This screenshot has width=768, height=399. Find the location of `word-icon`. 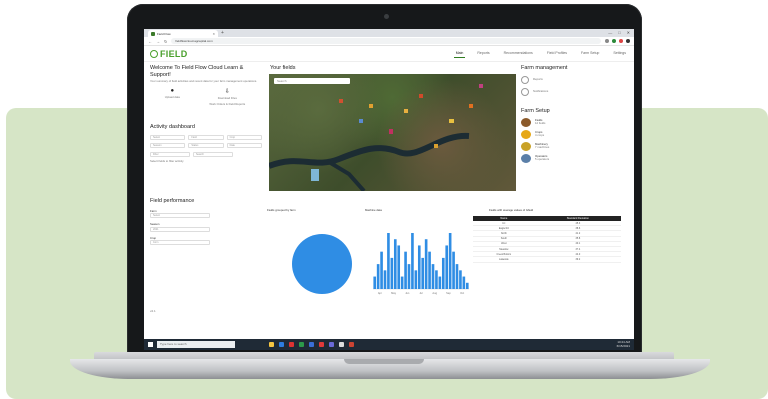

word-icon is located at coordinates (311, 344).